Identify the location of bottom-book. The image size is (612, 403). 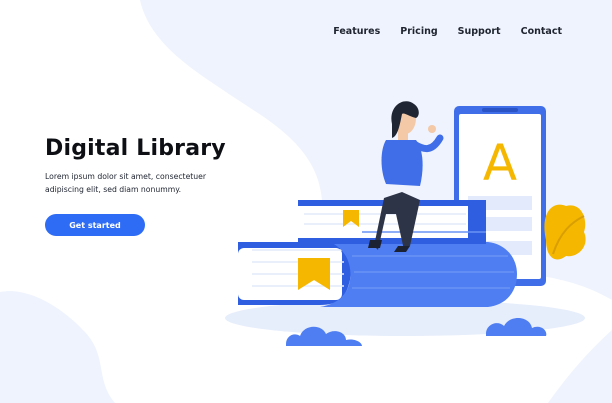
(377, 274).